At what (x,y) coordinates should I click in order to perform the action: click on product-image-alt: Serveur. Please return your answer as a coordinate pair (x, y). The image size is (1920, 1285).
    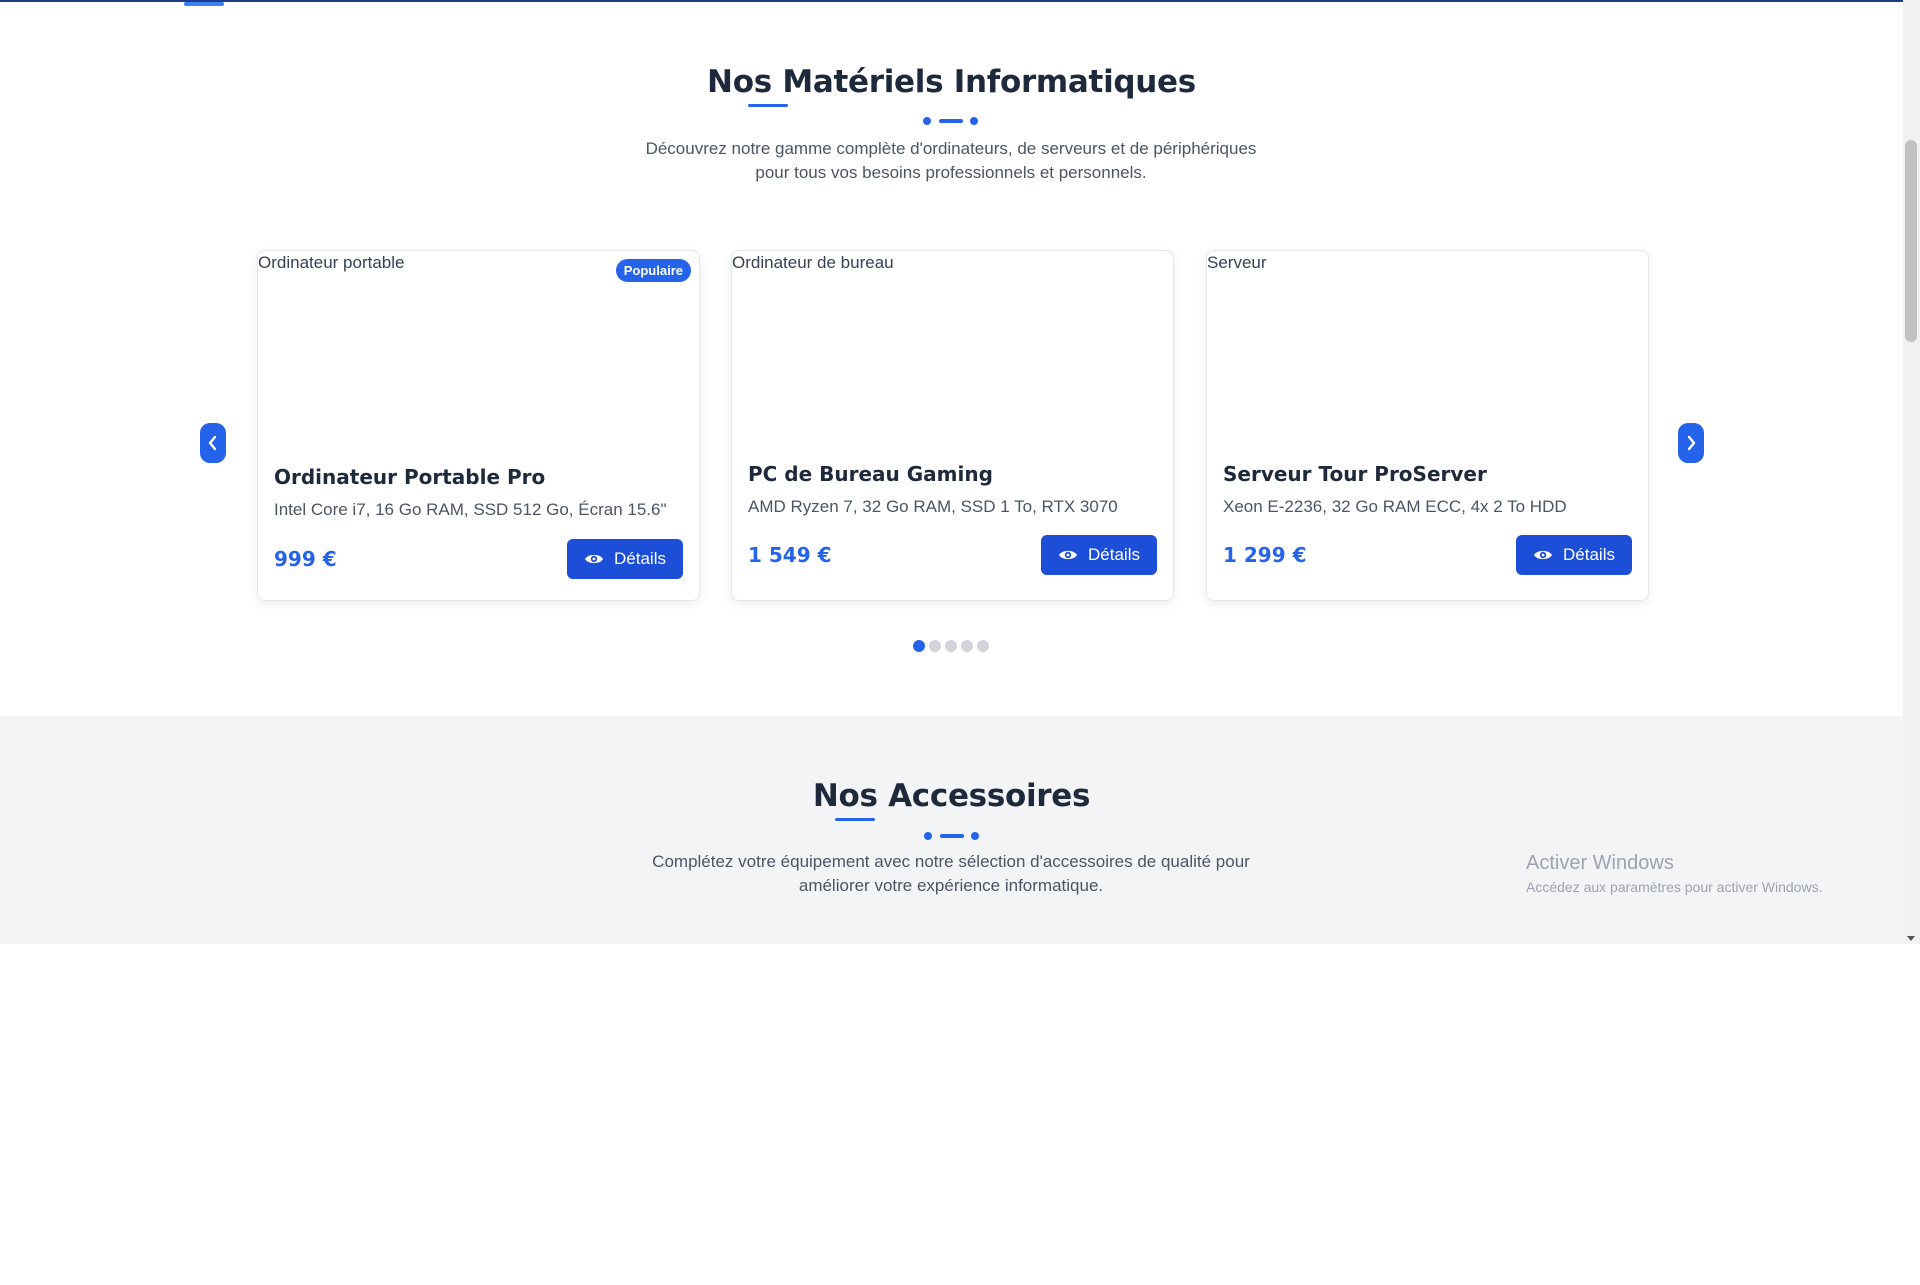
    Looking at the image, I should click on (1237, 262).